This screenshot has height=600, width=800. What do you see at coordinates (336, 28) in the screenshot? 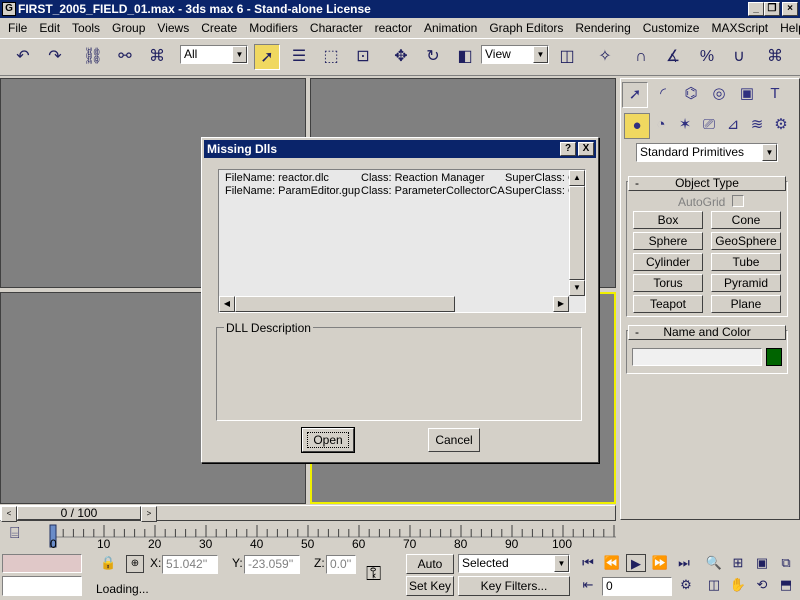
I see `menu-character: Character` at bounding box center [336, 28].